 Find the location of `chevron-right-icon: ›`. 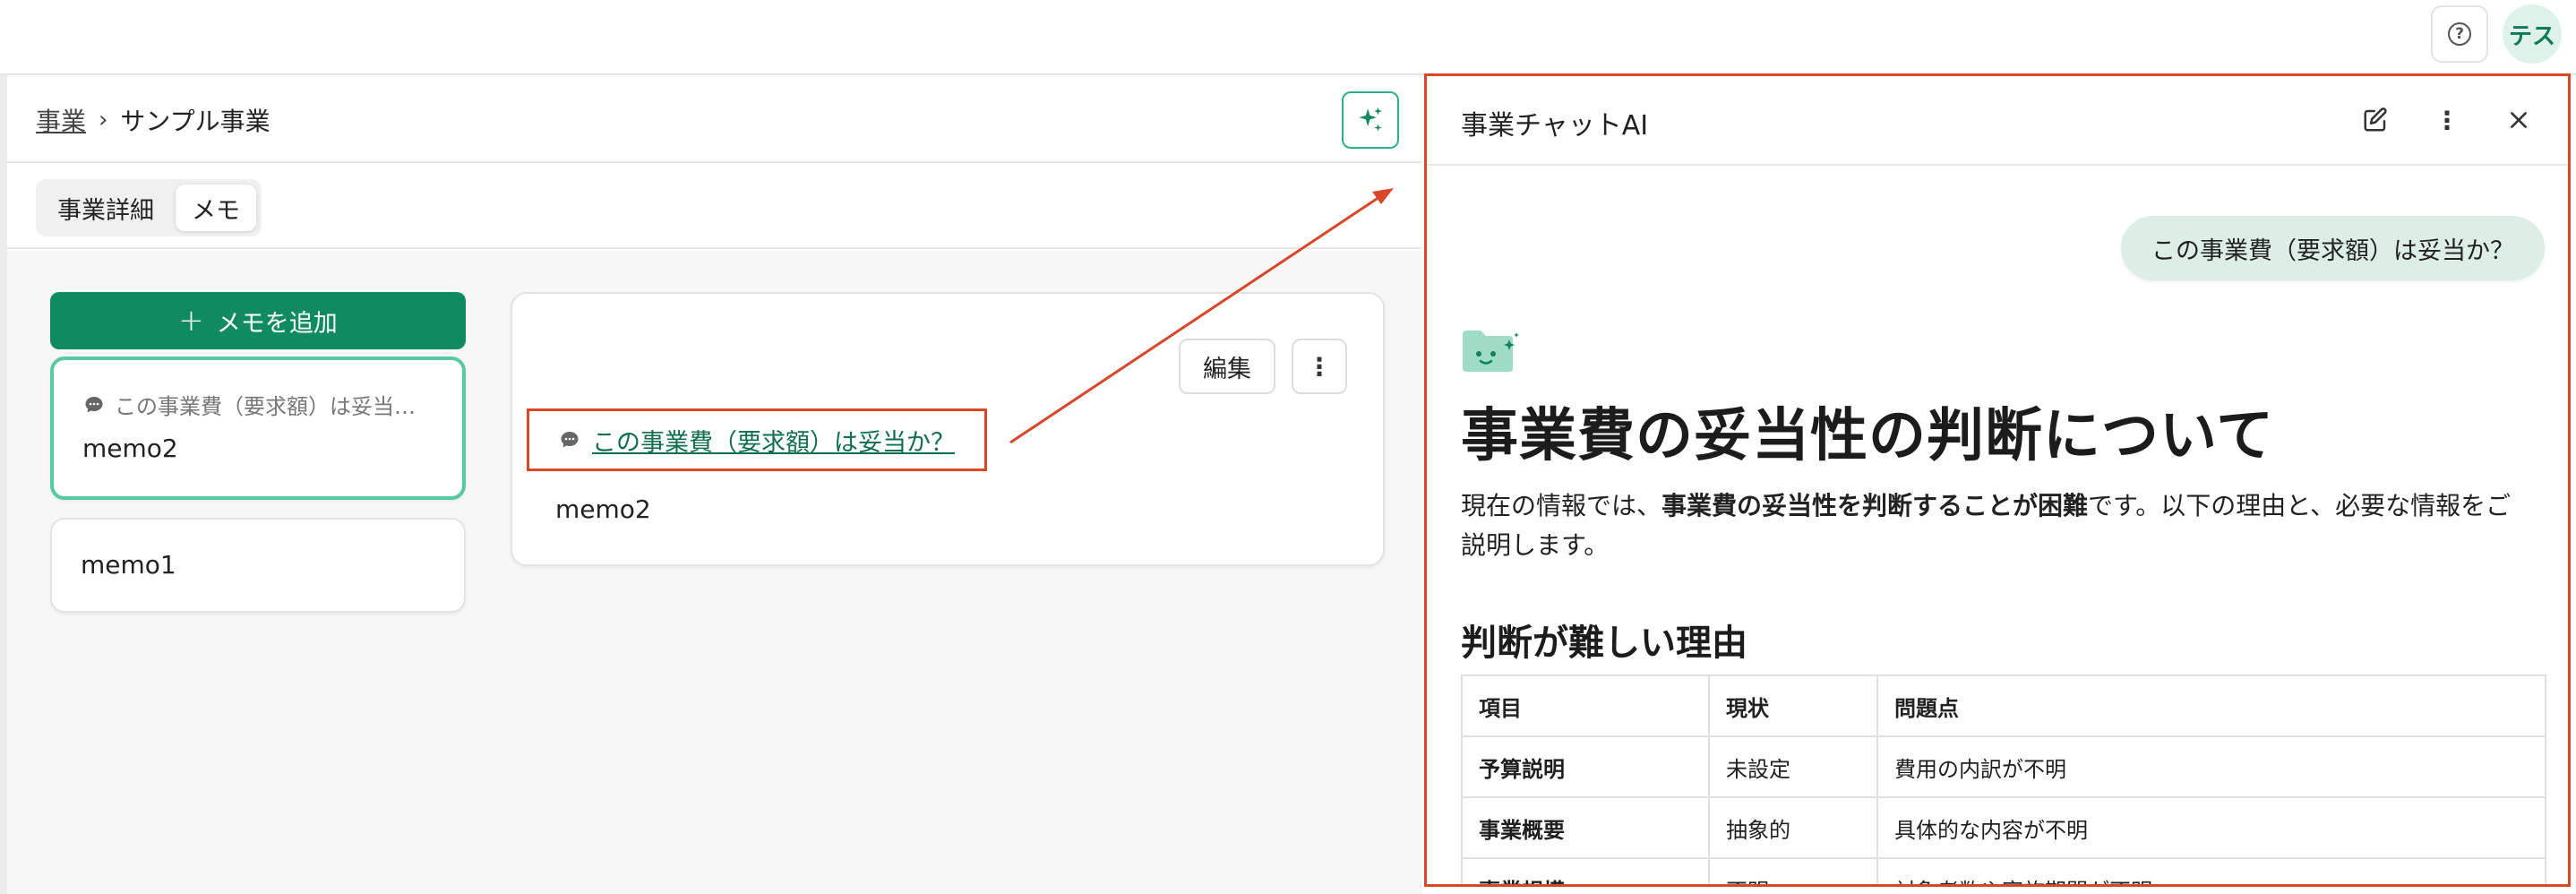

chevron-right-icon: › is located at coordinates (103, 120).